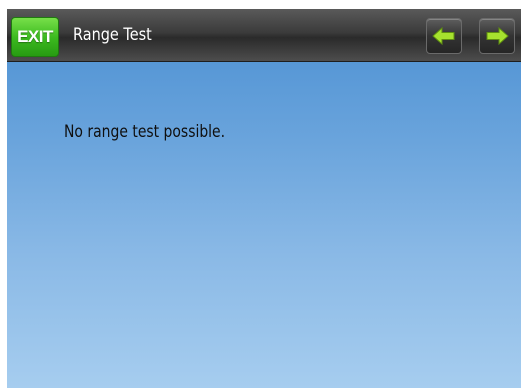 The image size is (523, 390). Describe the element at coordinates (264, 35) in the screenshot. I see `title-bar: EXIT Range Test` at that location.